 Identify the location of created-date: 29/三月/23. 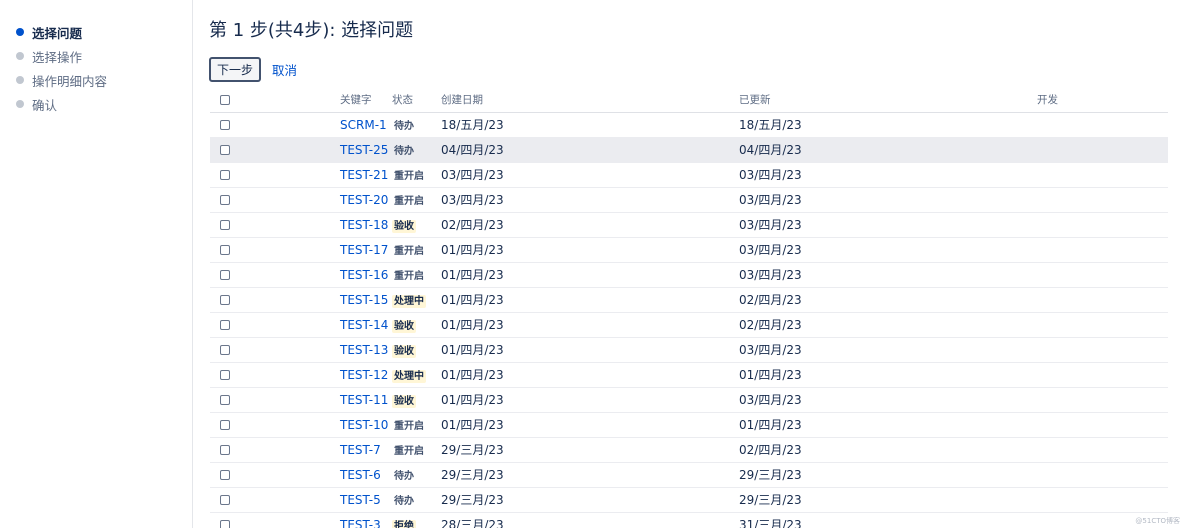
(472, 450).